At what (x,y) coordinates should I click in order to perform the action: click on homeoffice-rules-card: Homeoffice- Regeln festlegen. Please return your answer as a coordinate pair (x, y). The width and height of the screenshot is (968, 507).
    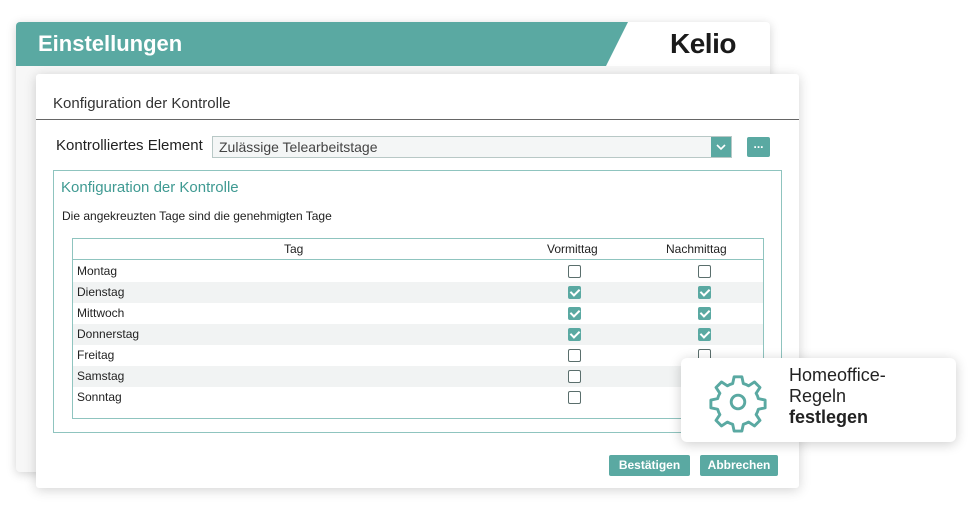
    Looking at the image, I should click on (818, 400).